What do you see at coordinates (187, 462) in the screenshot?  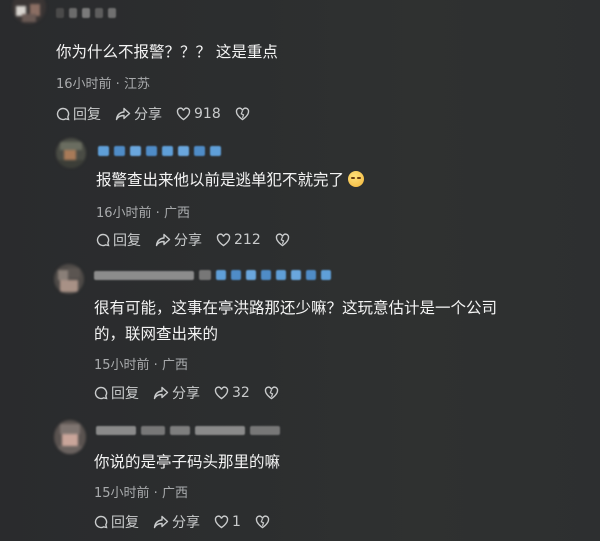 I see `comment-text: 你说的是亭子码头那里的嘛` at bounding box center [187, 462].